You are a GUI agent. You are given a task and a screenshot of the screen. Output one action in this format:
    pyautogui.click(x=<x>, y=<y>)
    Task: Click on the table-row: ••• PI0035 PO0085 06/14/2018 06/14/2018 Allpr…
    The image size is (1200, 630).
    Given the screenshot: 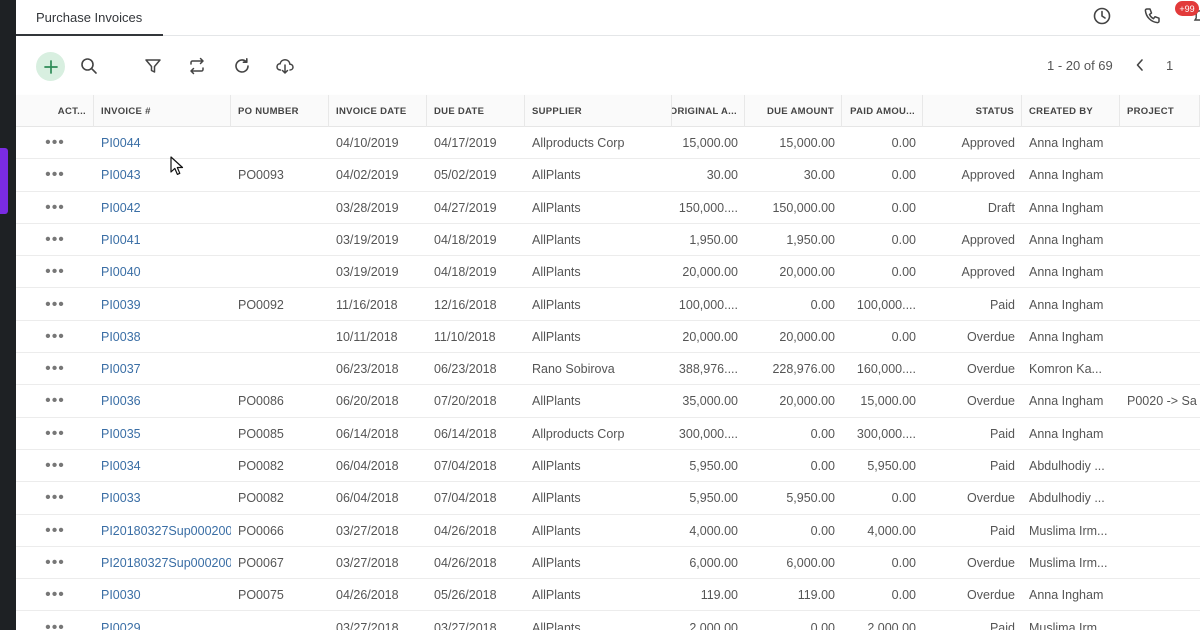 What is the action you would take?
    pyautogui.click(x=608, y=433)
    